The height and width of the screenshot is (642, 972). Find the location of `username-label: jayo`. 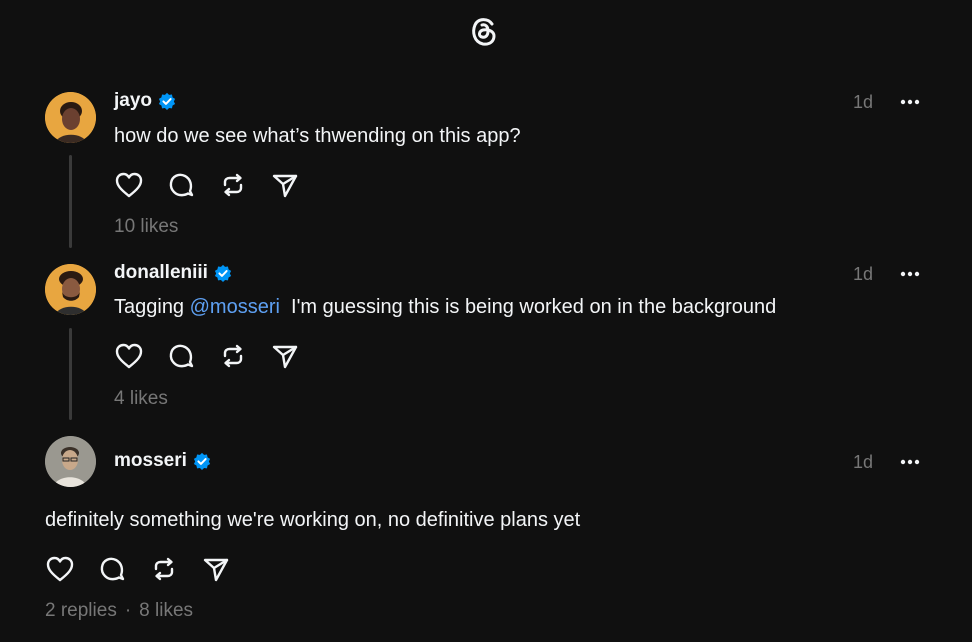

username-label: jayo is located at coordinates (133, 100).